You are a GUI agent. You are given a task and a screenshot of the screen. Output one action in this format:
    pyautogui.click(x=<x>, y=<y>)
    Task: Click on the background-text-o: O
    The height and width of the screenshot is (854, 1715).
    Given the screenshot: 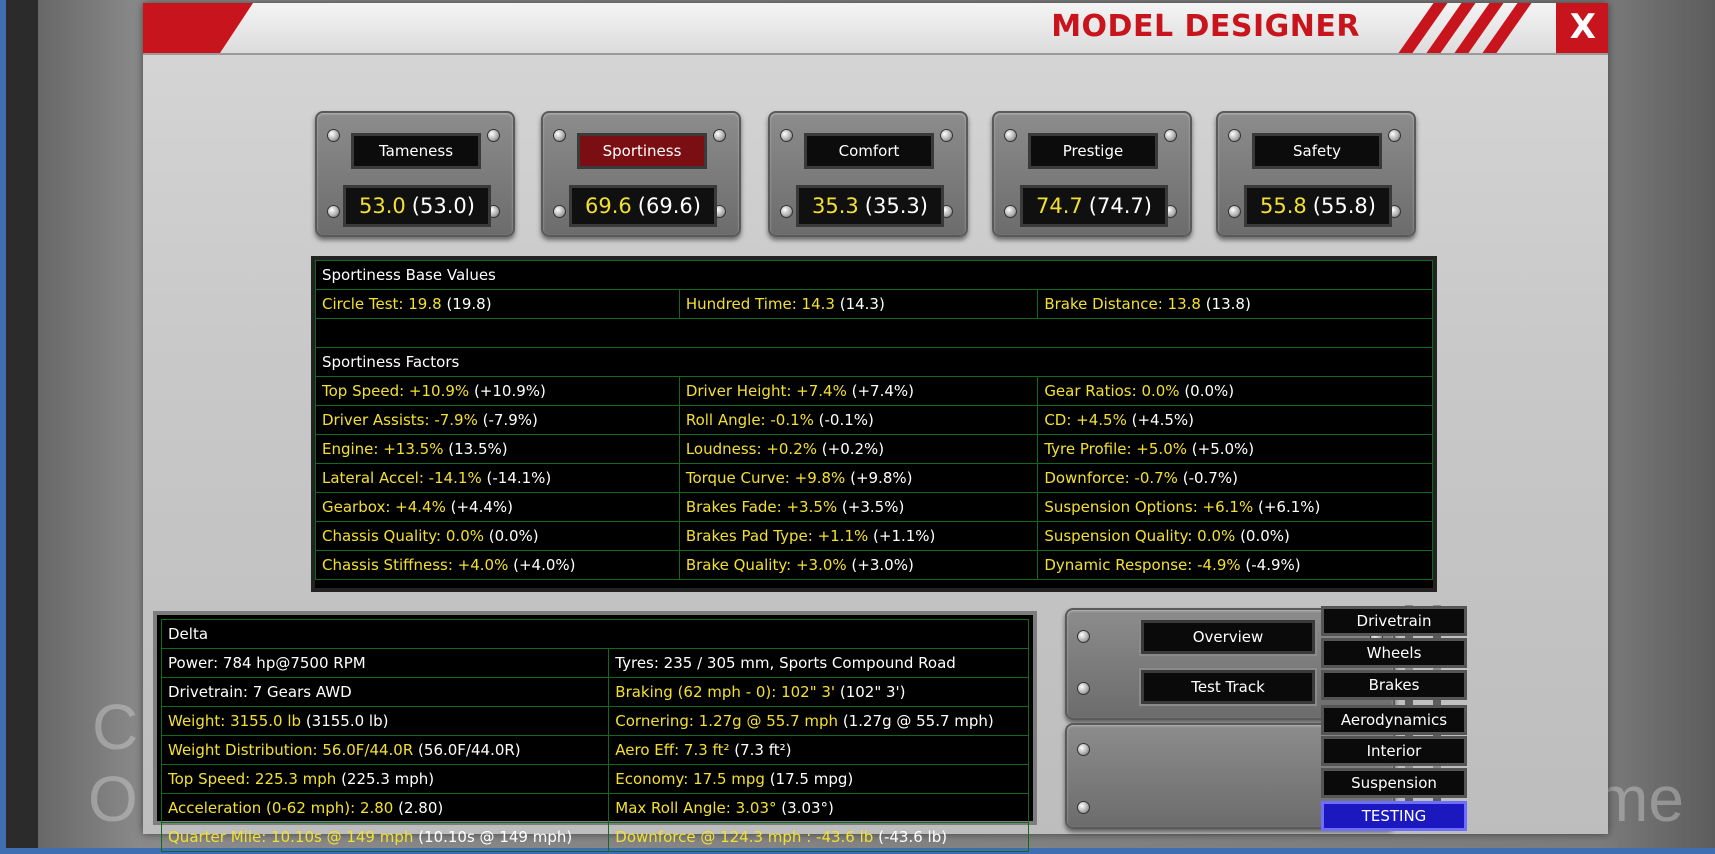 What is the action you would take?
    pyautogui.click(x=113, y=799)
    